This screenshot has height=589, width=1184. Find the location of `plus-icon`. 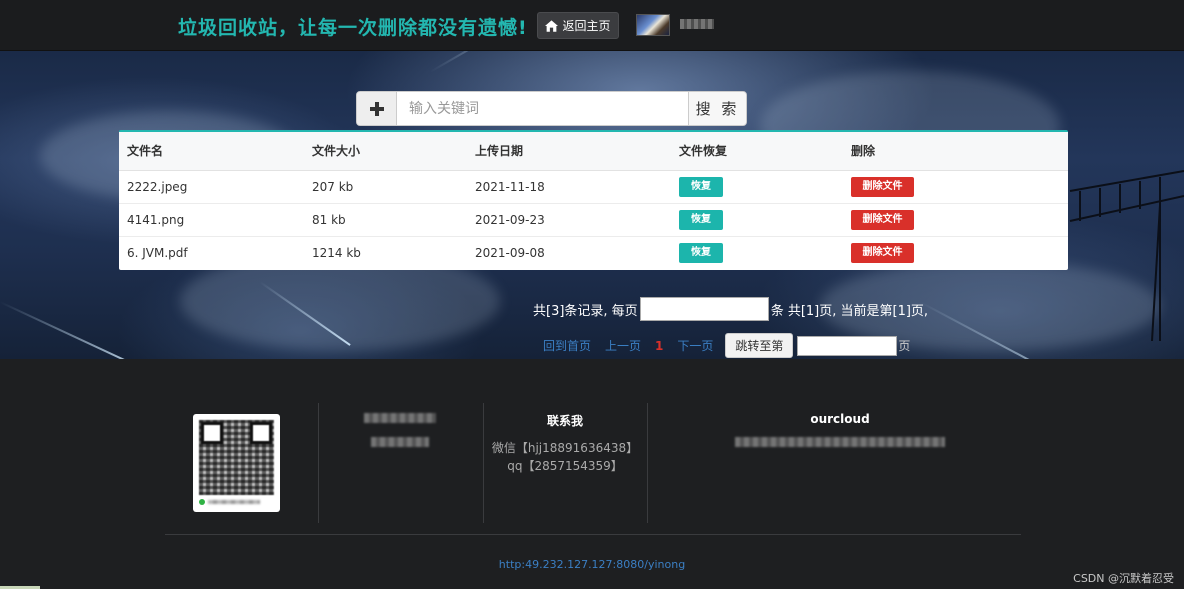

plus-icon is located at coordinates (376, 108).